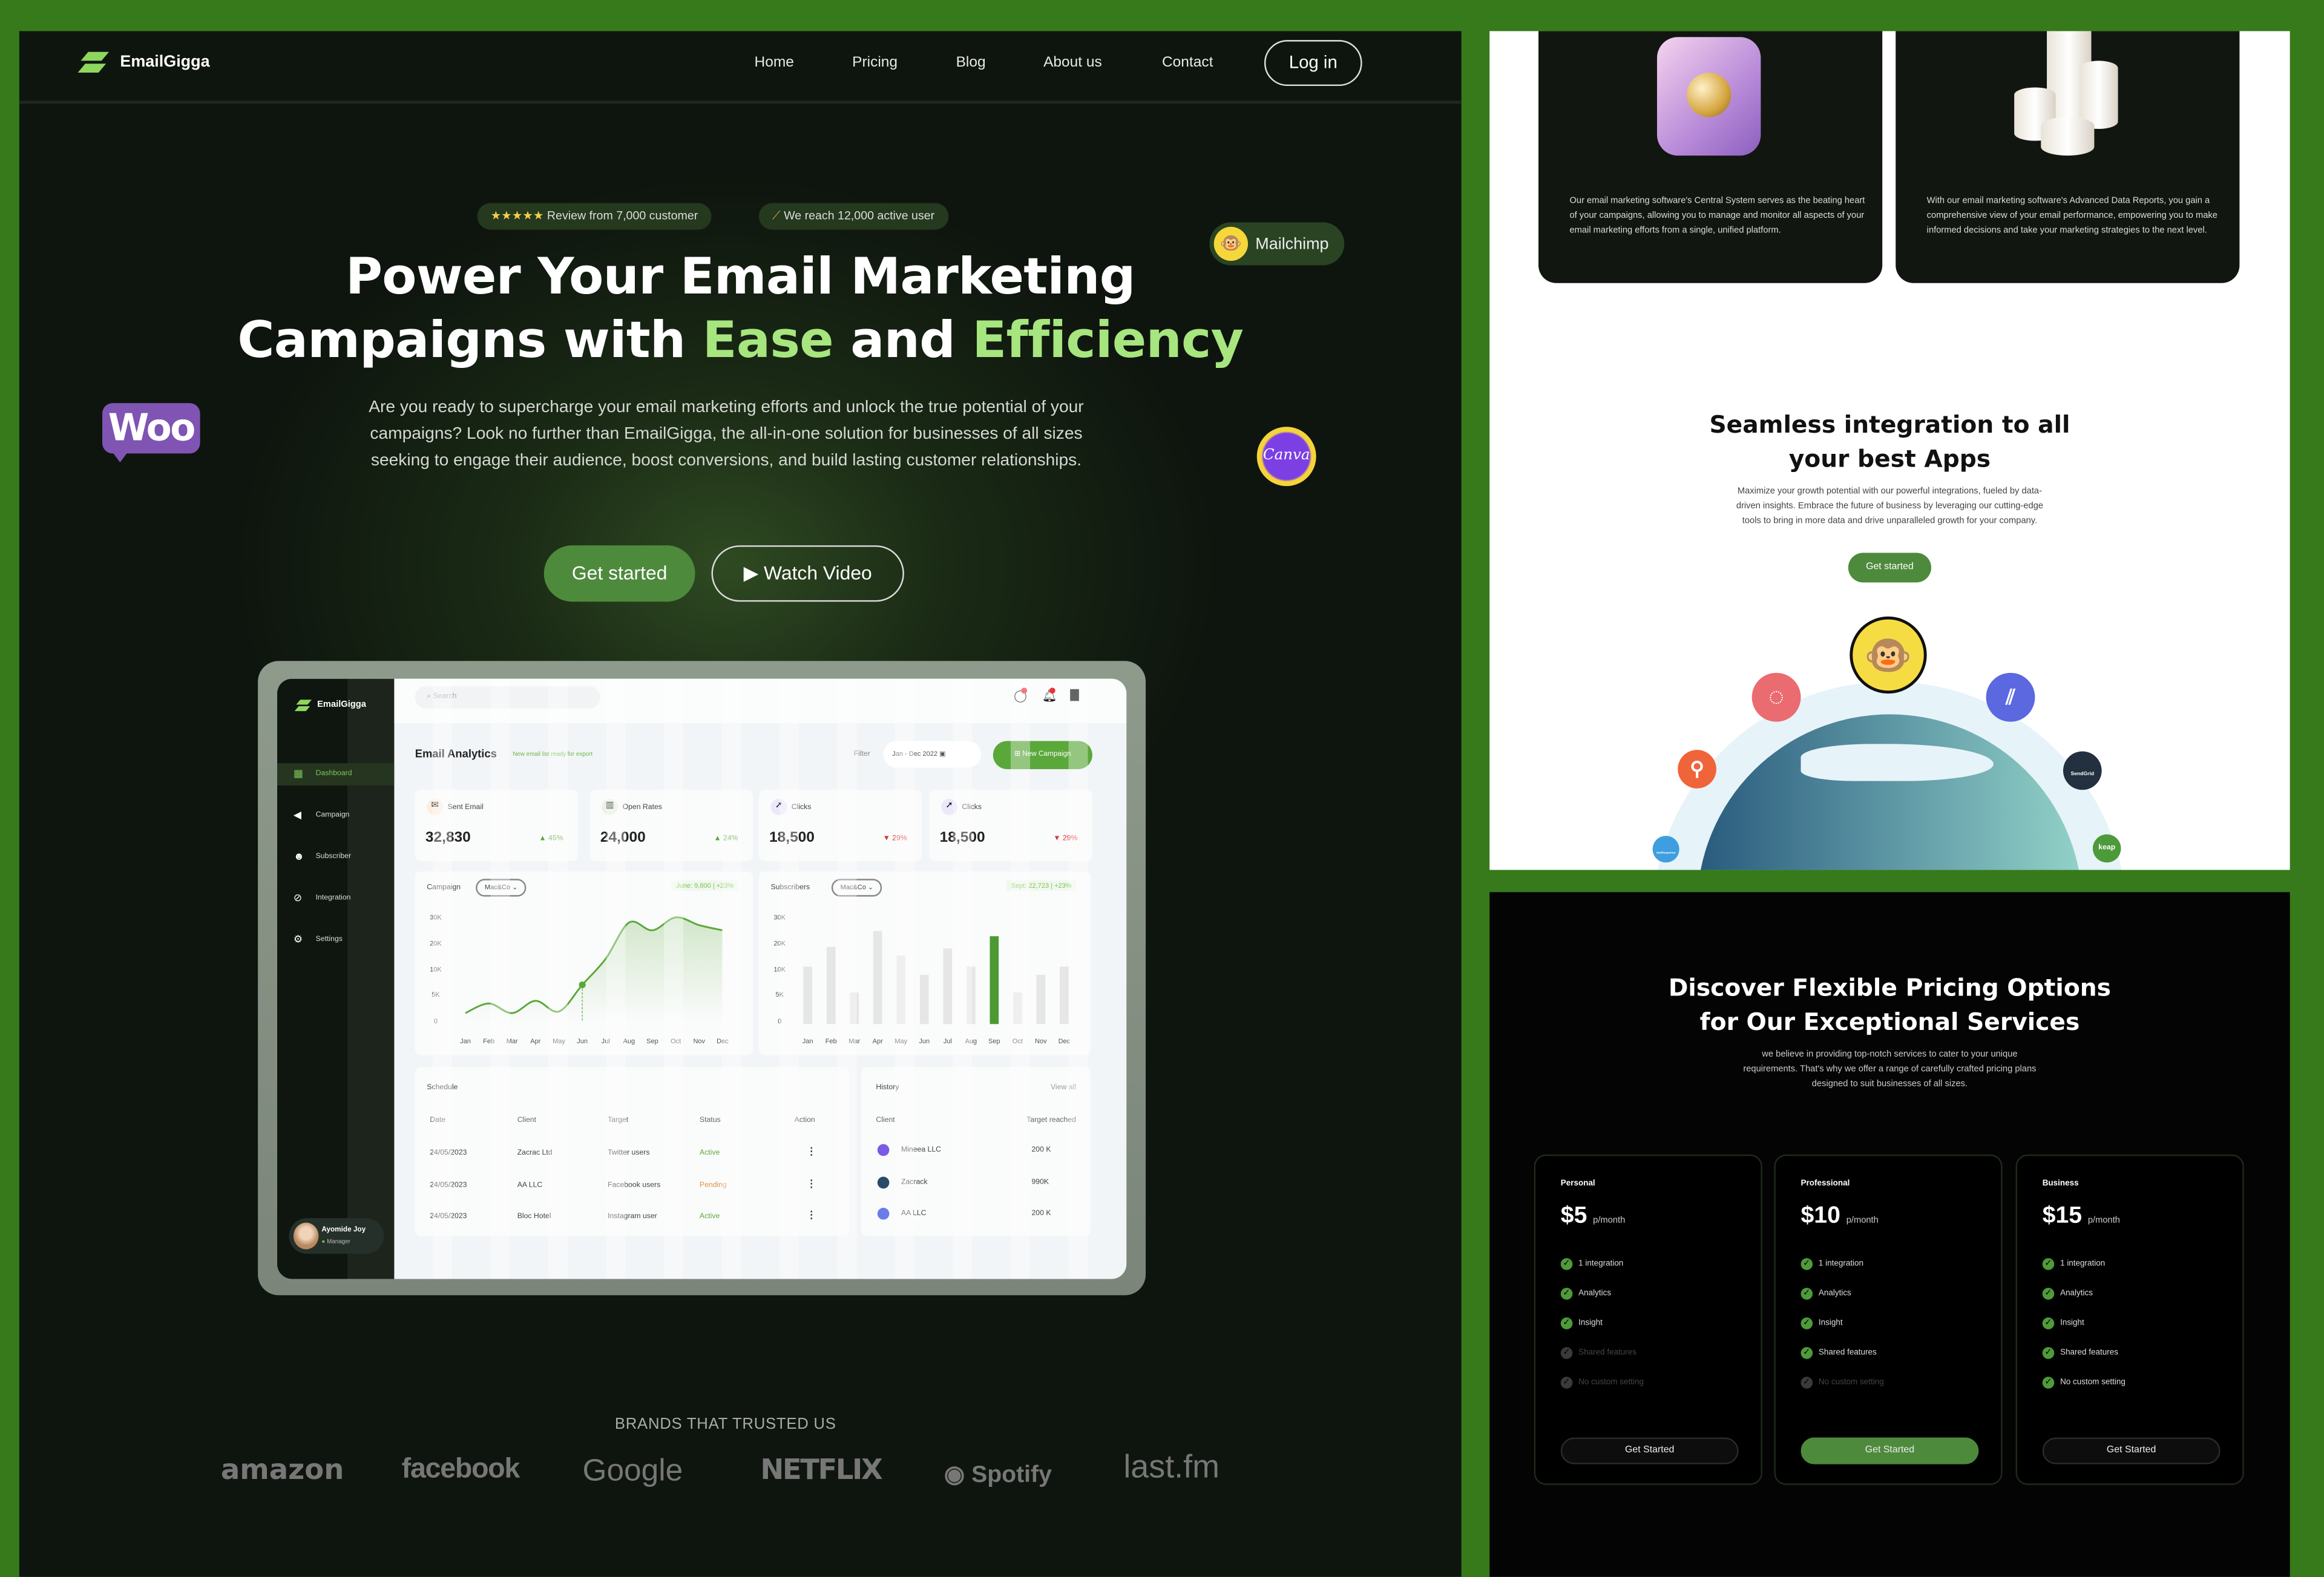  What do you see at coordinates (1063, 1087) in the screenshot?
I see `view-all-link: View all` at bounding box center [1063, 1087].